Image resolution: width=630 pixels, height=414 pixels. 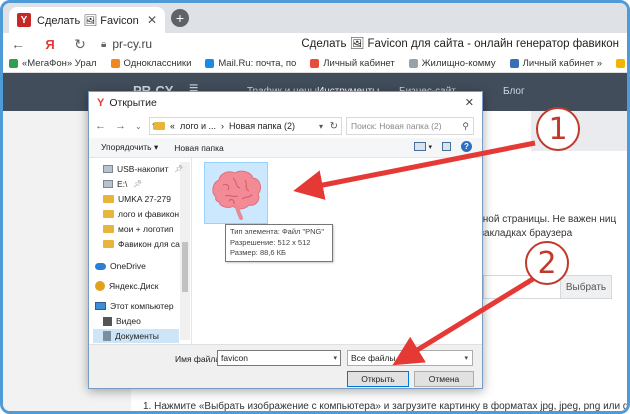 What do you see at coordinates (378, 379) in the screenshot?
I see `open-button: Открыть` at bounding box center [378, 379].